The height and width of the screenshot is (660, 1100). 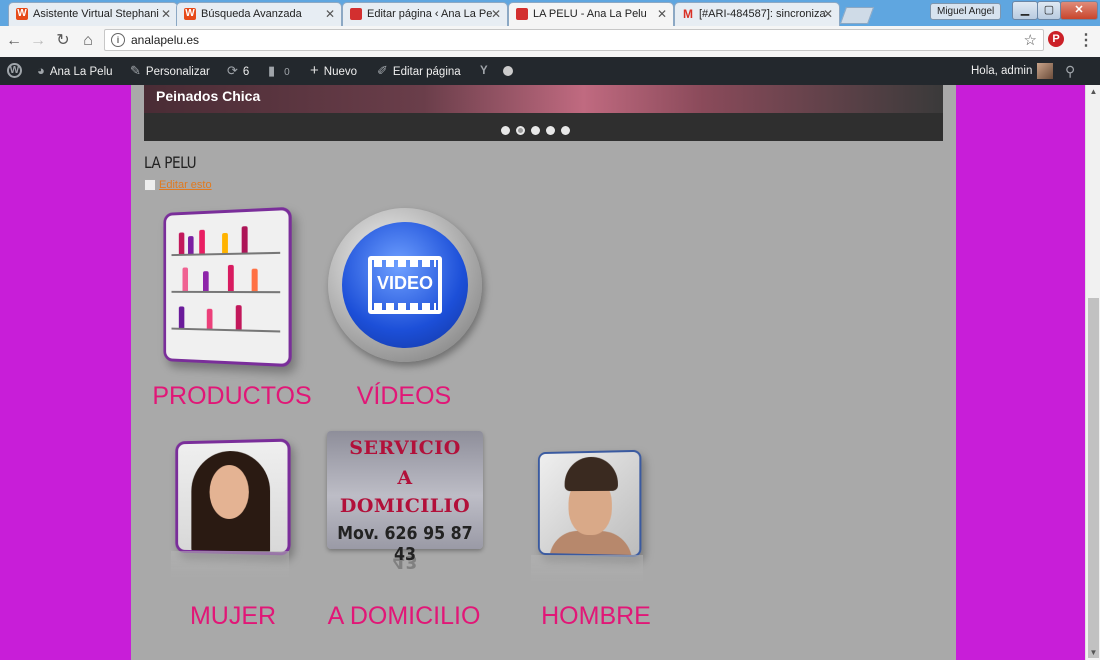 What do you see at coordinates (1030, 40) in the screenshot?
I see `bookmark-star-icon: ☆` at bounding box center [1030, 40].